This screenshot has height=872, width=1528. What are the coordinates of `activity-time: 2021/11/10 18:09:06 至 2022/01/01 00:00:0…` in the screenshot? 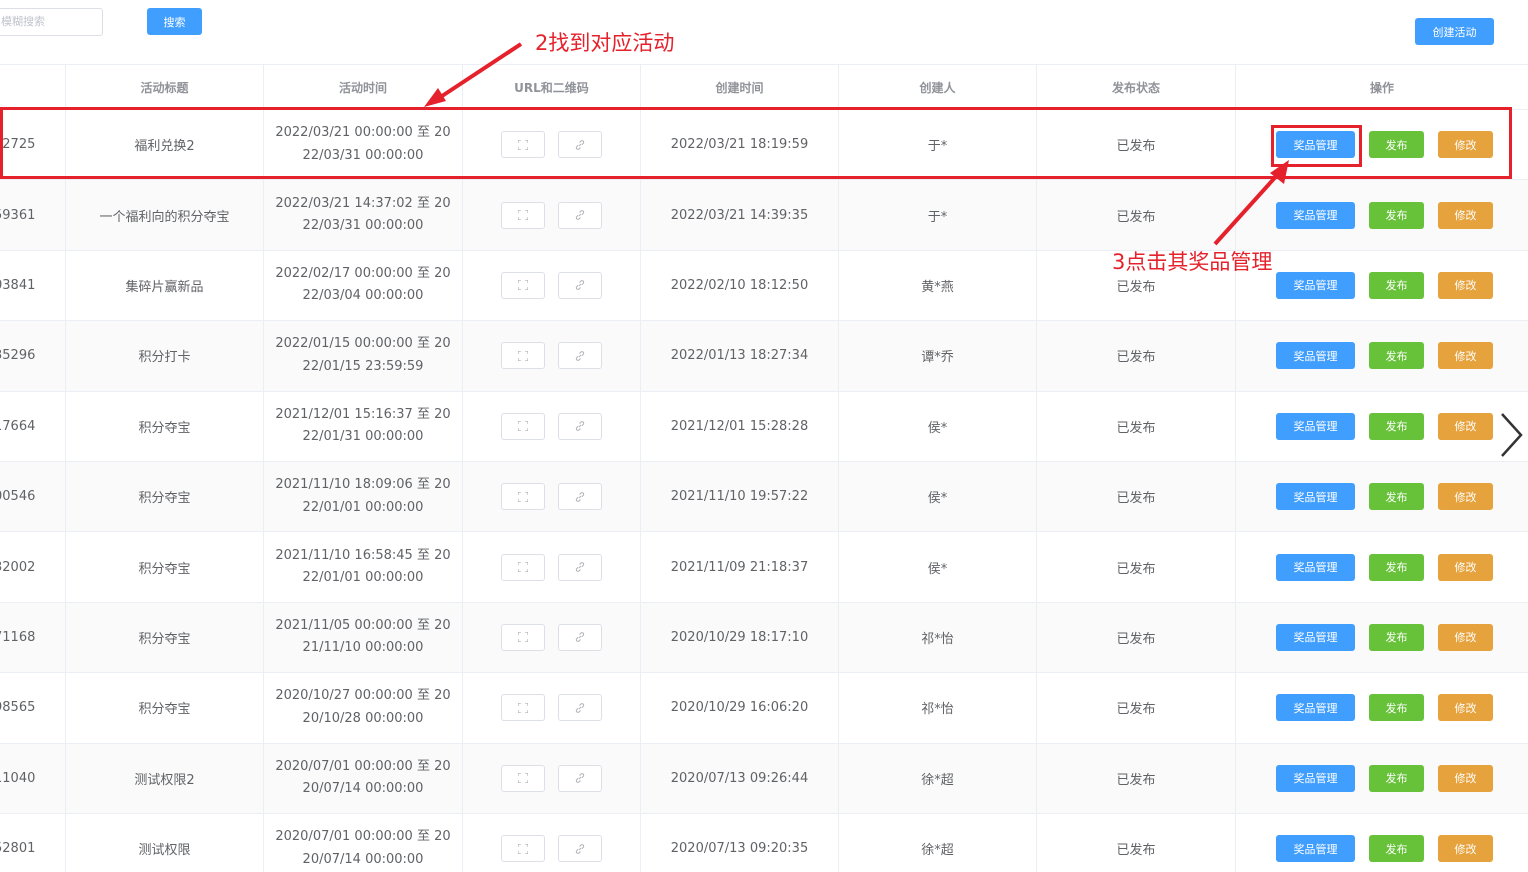 It's located at (363, 496).